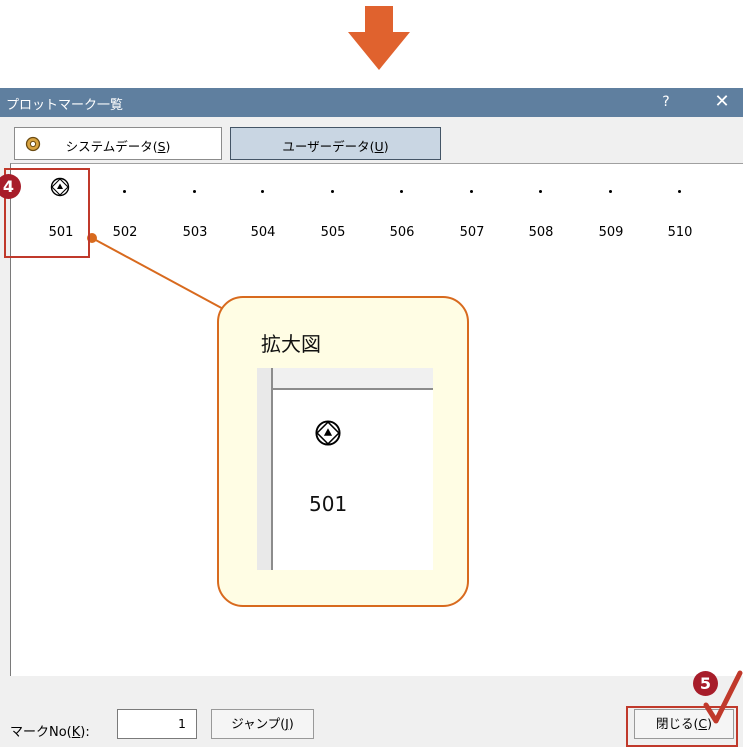 This screenshot has height=747, width=743. What do you see at coordinates (666, 102) in the screenshot?
I see `help-button: ?` at bounding box center [666, 102].